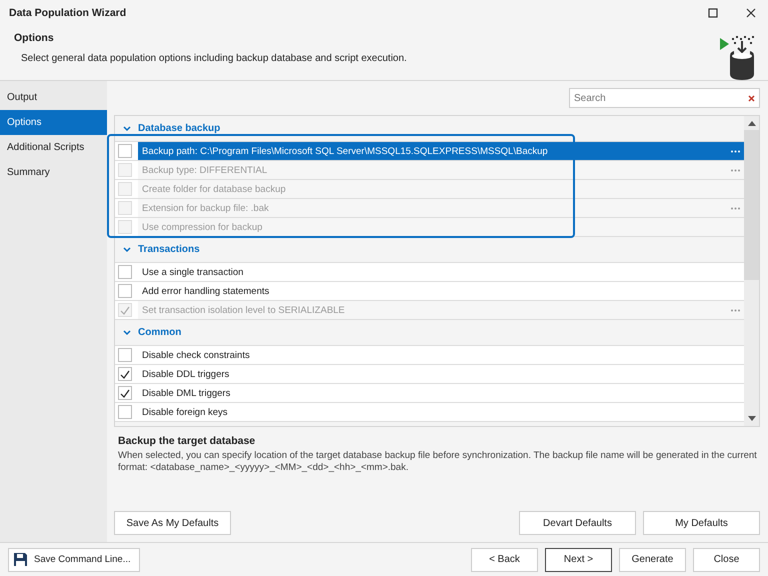 This screenshot has width=768, height=576. What do you see at coordinates (735, 151) in the screenshot?
I see `ellipsis-icon` at bounding box center [735, 151].